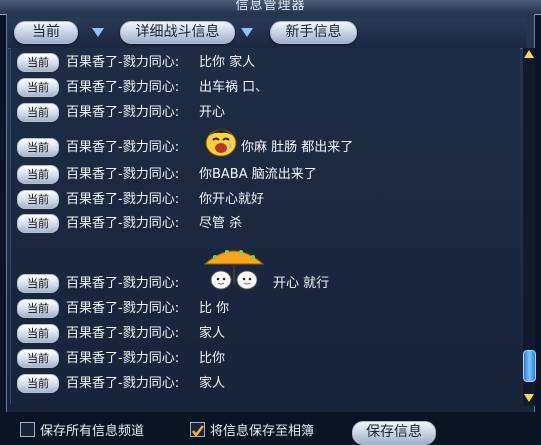 The width and height of the screenshot is (541, 445). I want to click on window-title: 信息管理器, so click(270, 6).